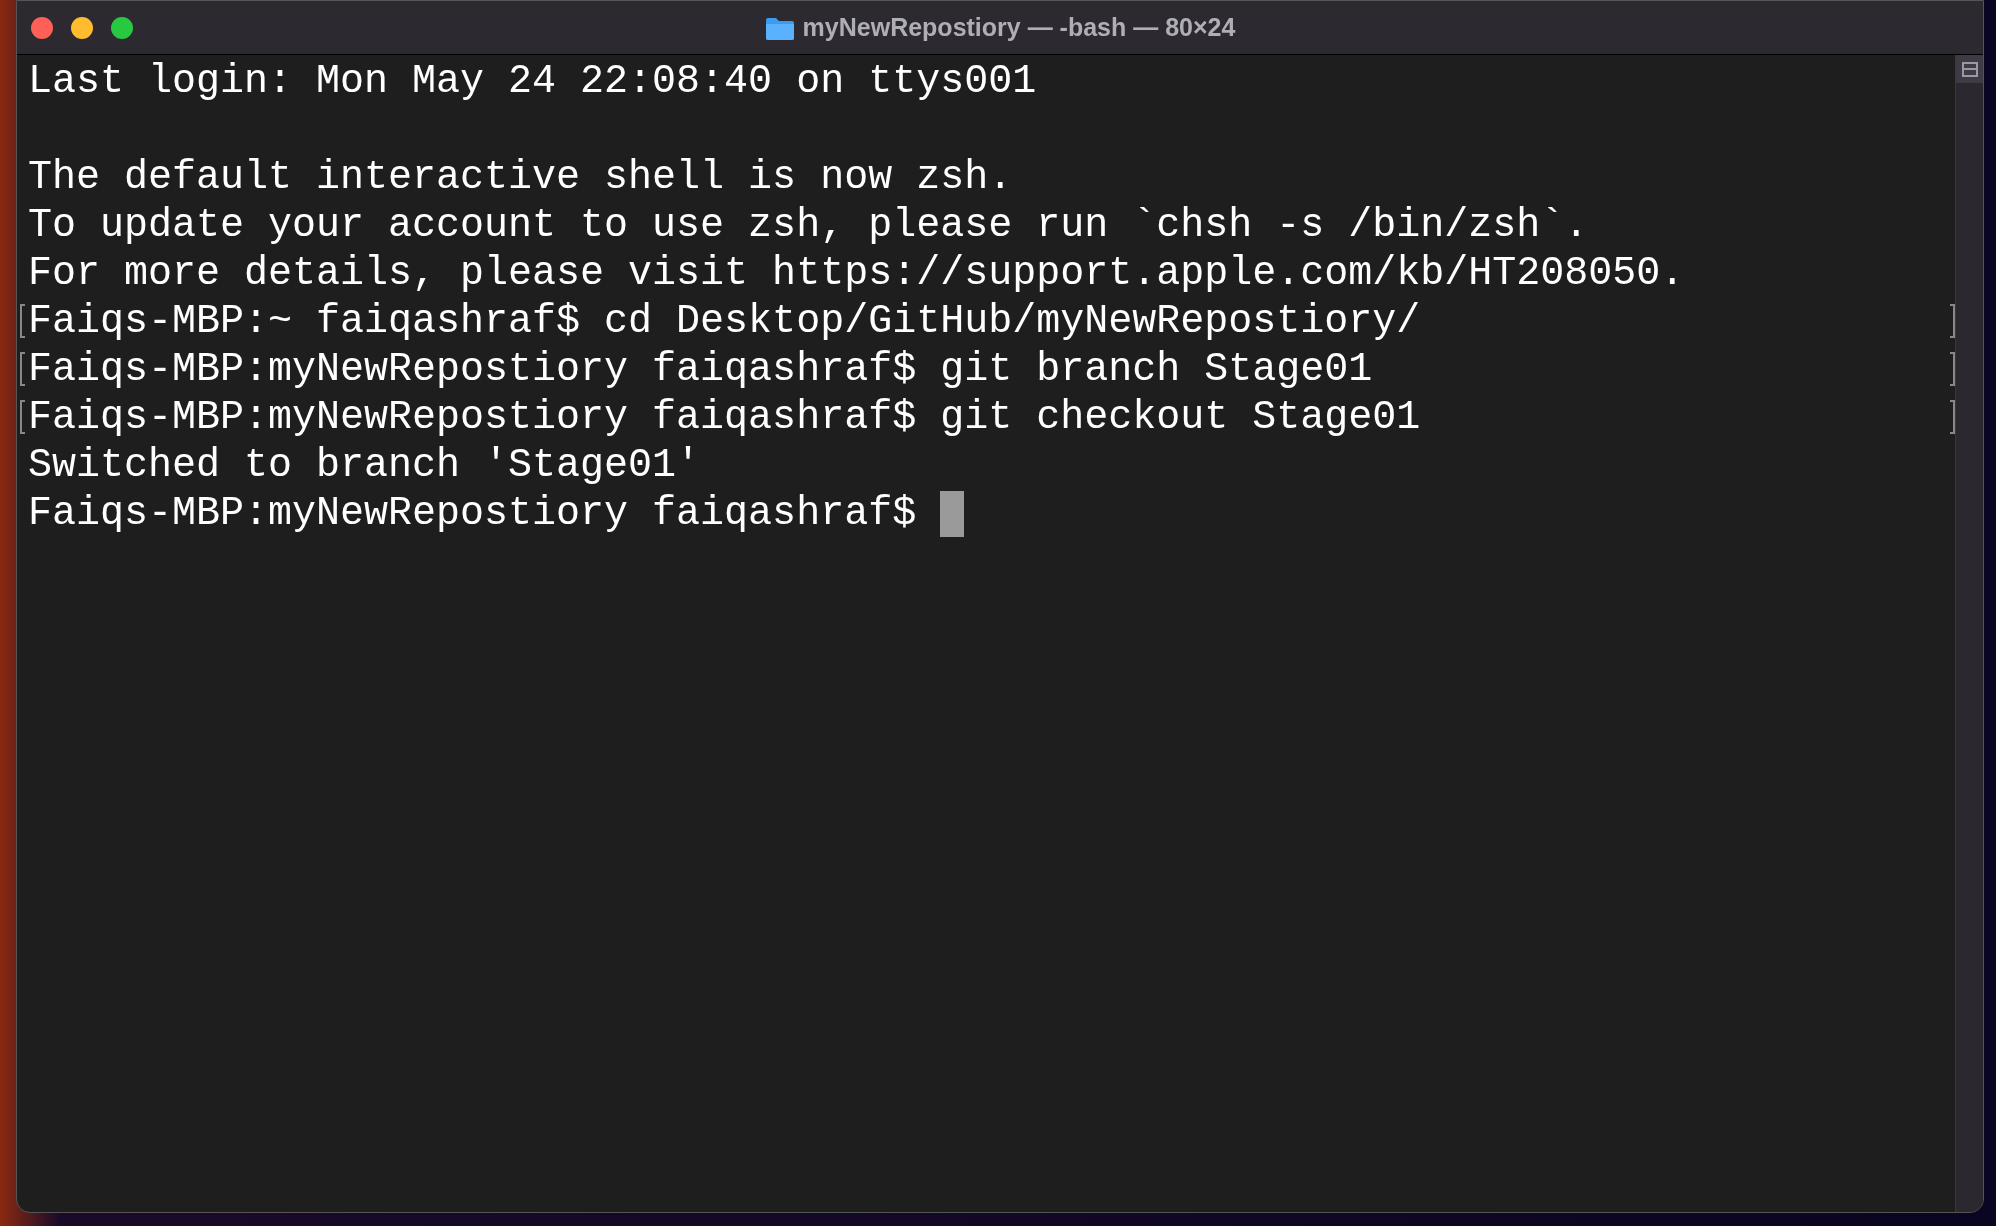 This screenshot has width=1996, height=1226. Describe the element at coordinates (808, 226) in the screenshot. I see `terminal-line: To update your account to use zsh, please run `chsh -s /bin/zsh`.` at that location.